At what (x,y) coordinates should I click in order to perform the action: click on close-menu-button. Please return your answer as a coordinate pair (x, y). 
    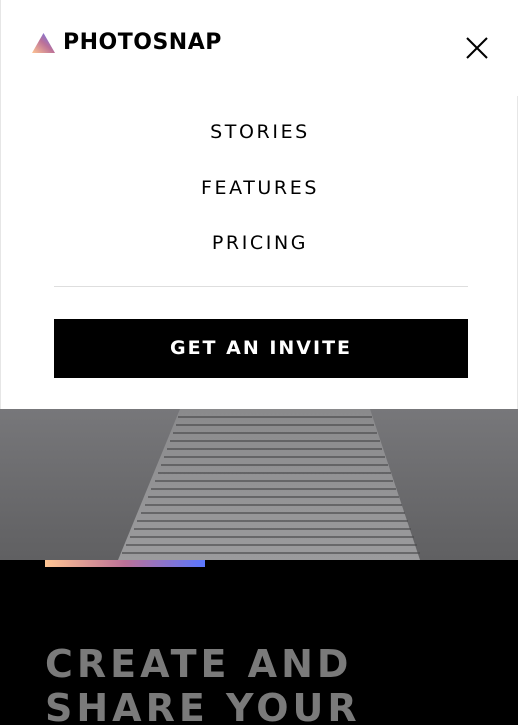
    Looking at the image, I should click on (477, 48).